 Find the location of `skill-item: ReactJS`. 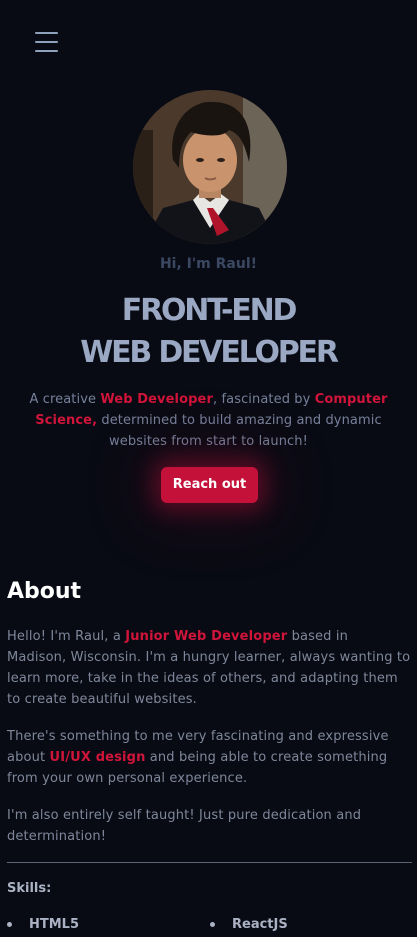

skill-item: ReactJS is located at coordinates (249, 924).